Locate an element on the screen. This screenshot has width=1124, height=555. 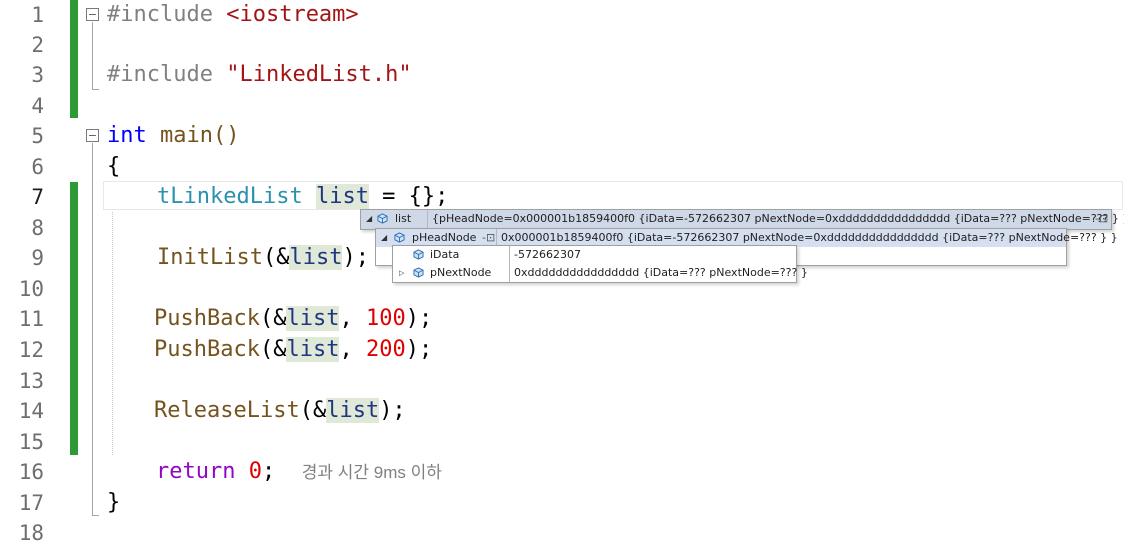
code-line-9: InitList(&list); is located at coordinates (263, 258).